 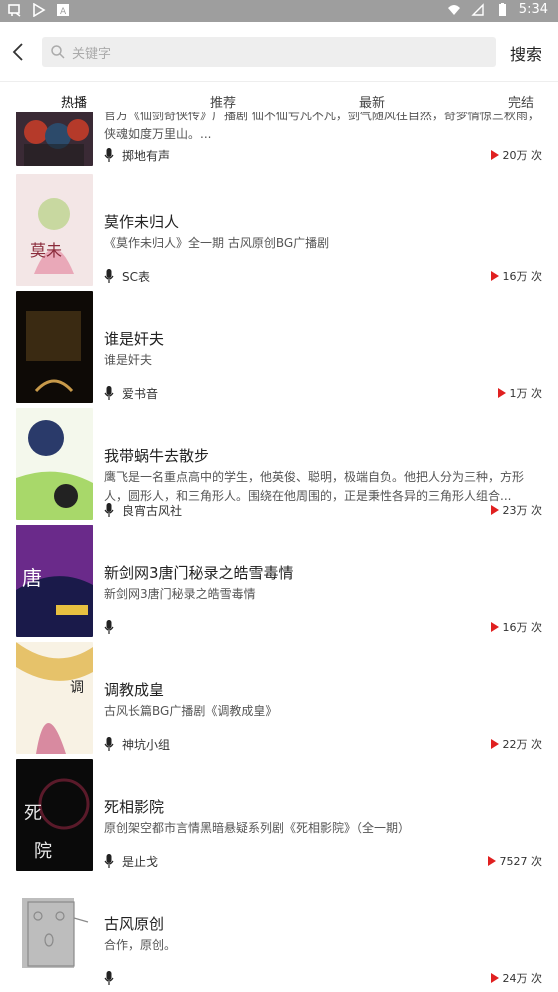 What do you see at coordinates (58, 52) in the screenshot?
I see `search-icon` at bounding box center [58, 52].